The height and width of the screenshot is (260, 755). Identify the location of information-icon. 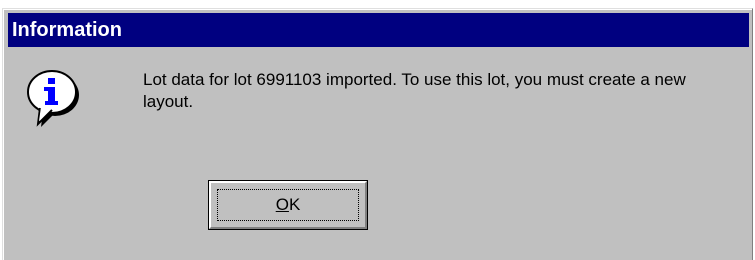
(53, 101).